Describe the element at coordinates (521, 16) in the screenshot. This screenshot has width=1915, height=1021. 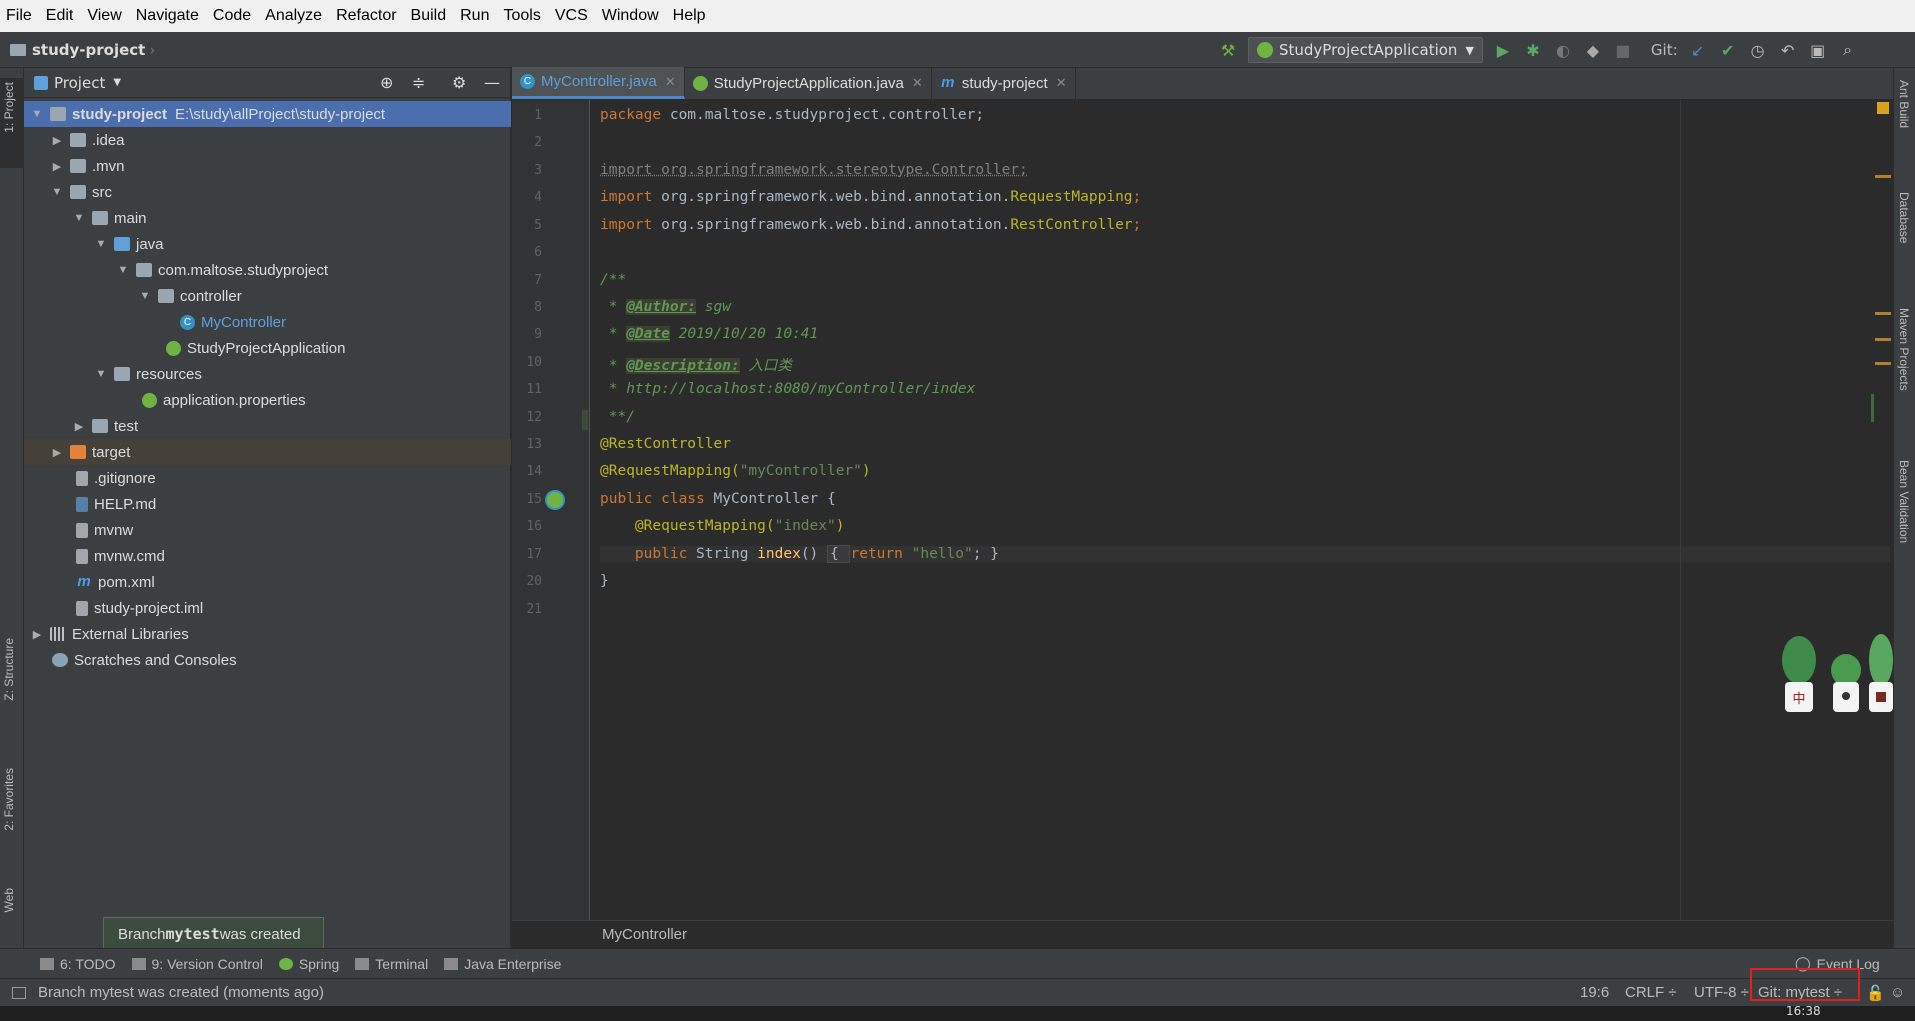
I see `menu-tools: Tools` at that location.